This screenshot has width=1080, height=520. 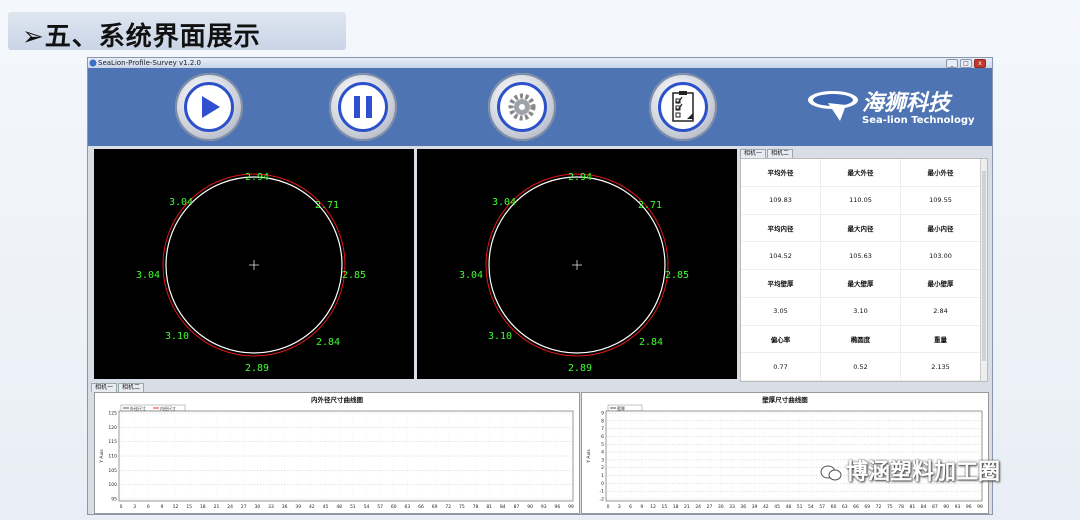 I want to click on y-tick-label: 110, so click(x=112, y=457).